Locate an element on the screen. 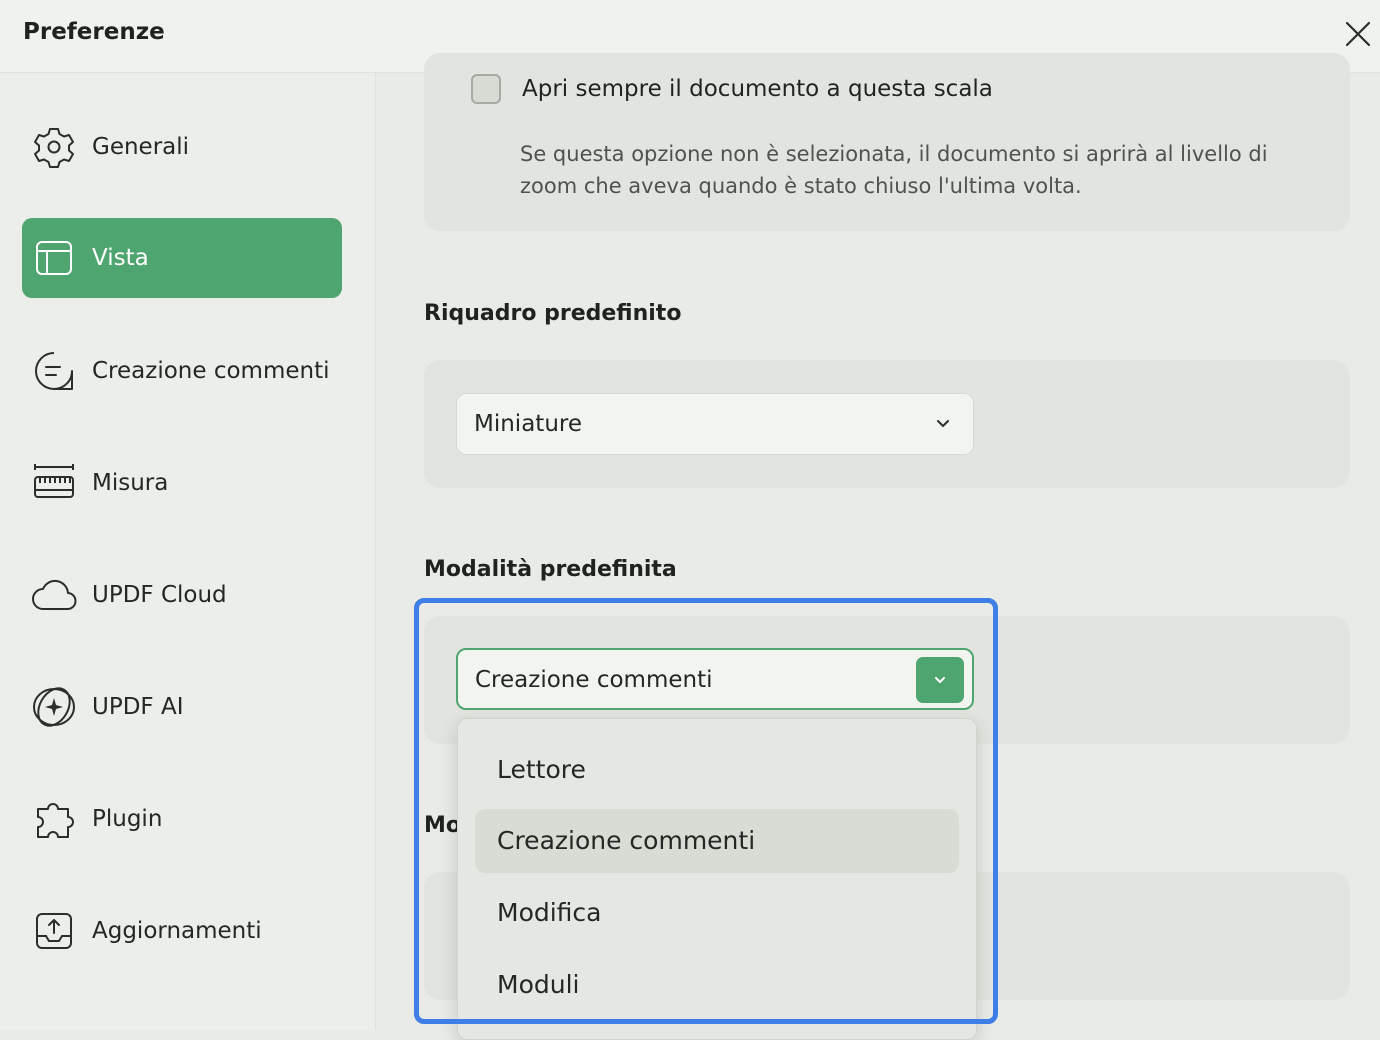  sidebar-item-plugin: Plugin is located at coordinates (182, 819).